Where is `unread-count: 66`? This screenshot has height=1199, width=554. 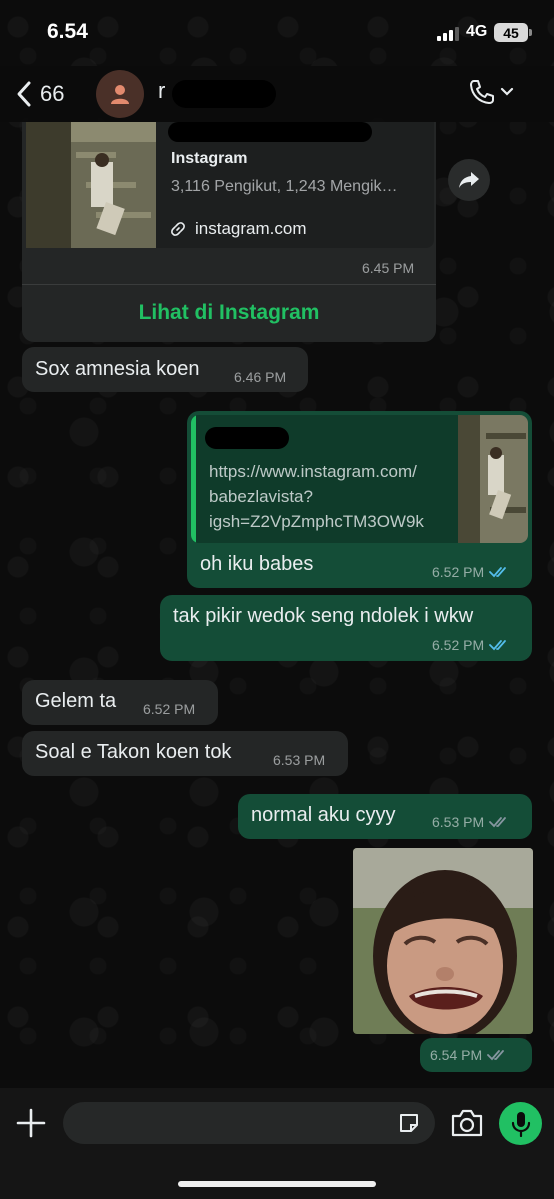 unread-count: 66 is located at coordinates (52, 93).